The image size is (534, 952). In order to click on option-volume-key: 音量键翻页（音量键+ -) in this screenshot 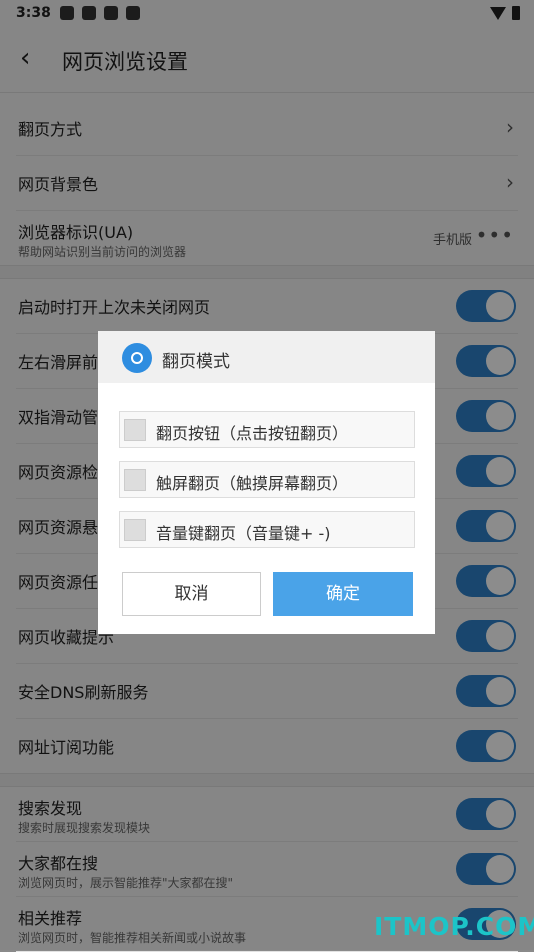, I will do `click(267, 529)`.